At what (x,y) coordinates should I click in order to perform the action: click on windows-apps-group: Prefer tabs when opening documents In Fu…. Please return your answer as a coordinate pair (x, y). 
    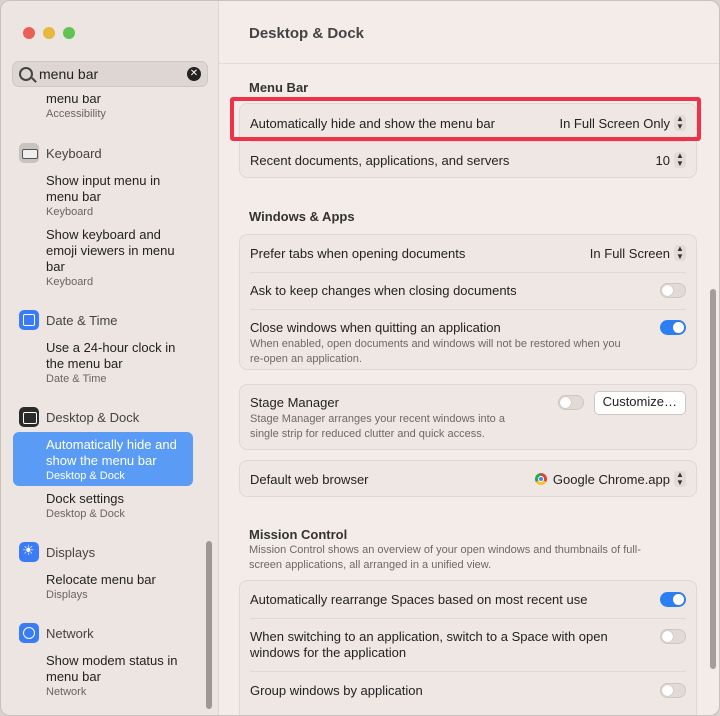
    Looking at the image, I should click on (468, 302).